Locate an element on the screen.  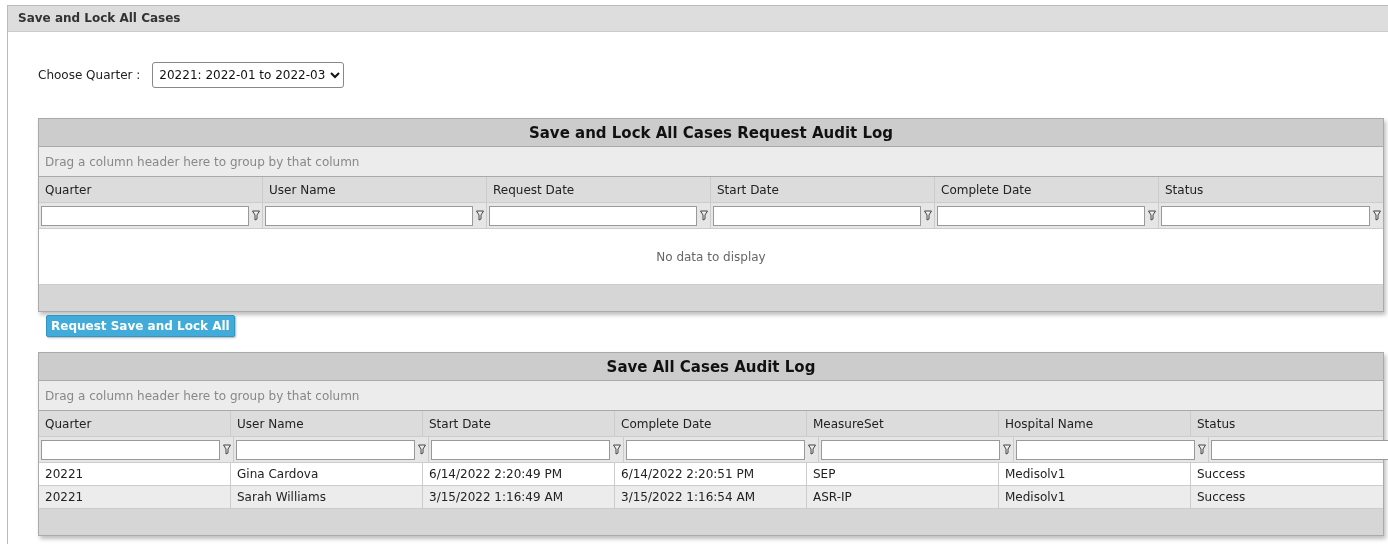
table-cell: 3/15/2022 1:16:54 AM is located at coordinates (711, 497).